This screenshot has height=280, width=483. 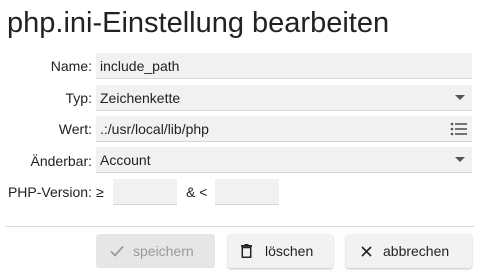 I want to click on type-select: Zeichenkette, so click(x=284, y=98).